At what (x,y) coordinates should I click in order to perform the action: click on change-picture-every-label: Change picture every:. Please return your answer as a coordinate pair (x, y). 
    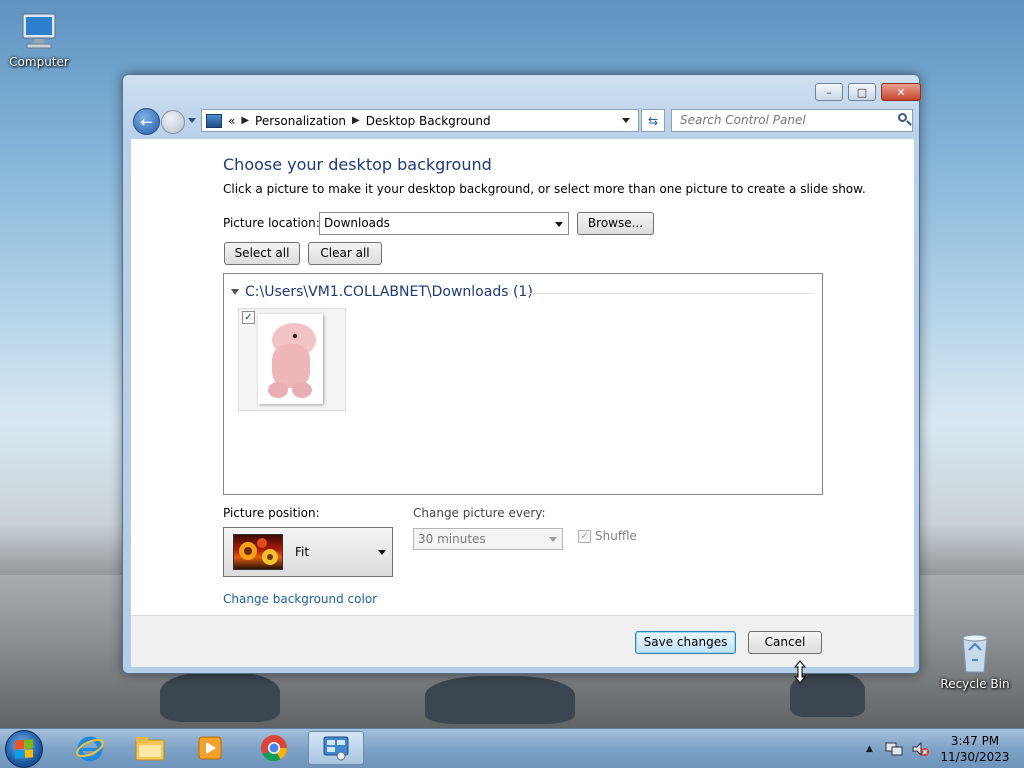
    Looking at the image, I should click on (479, 513).